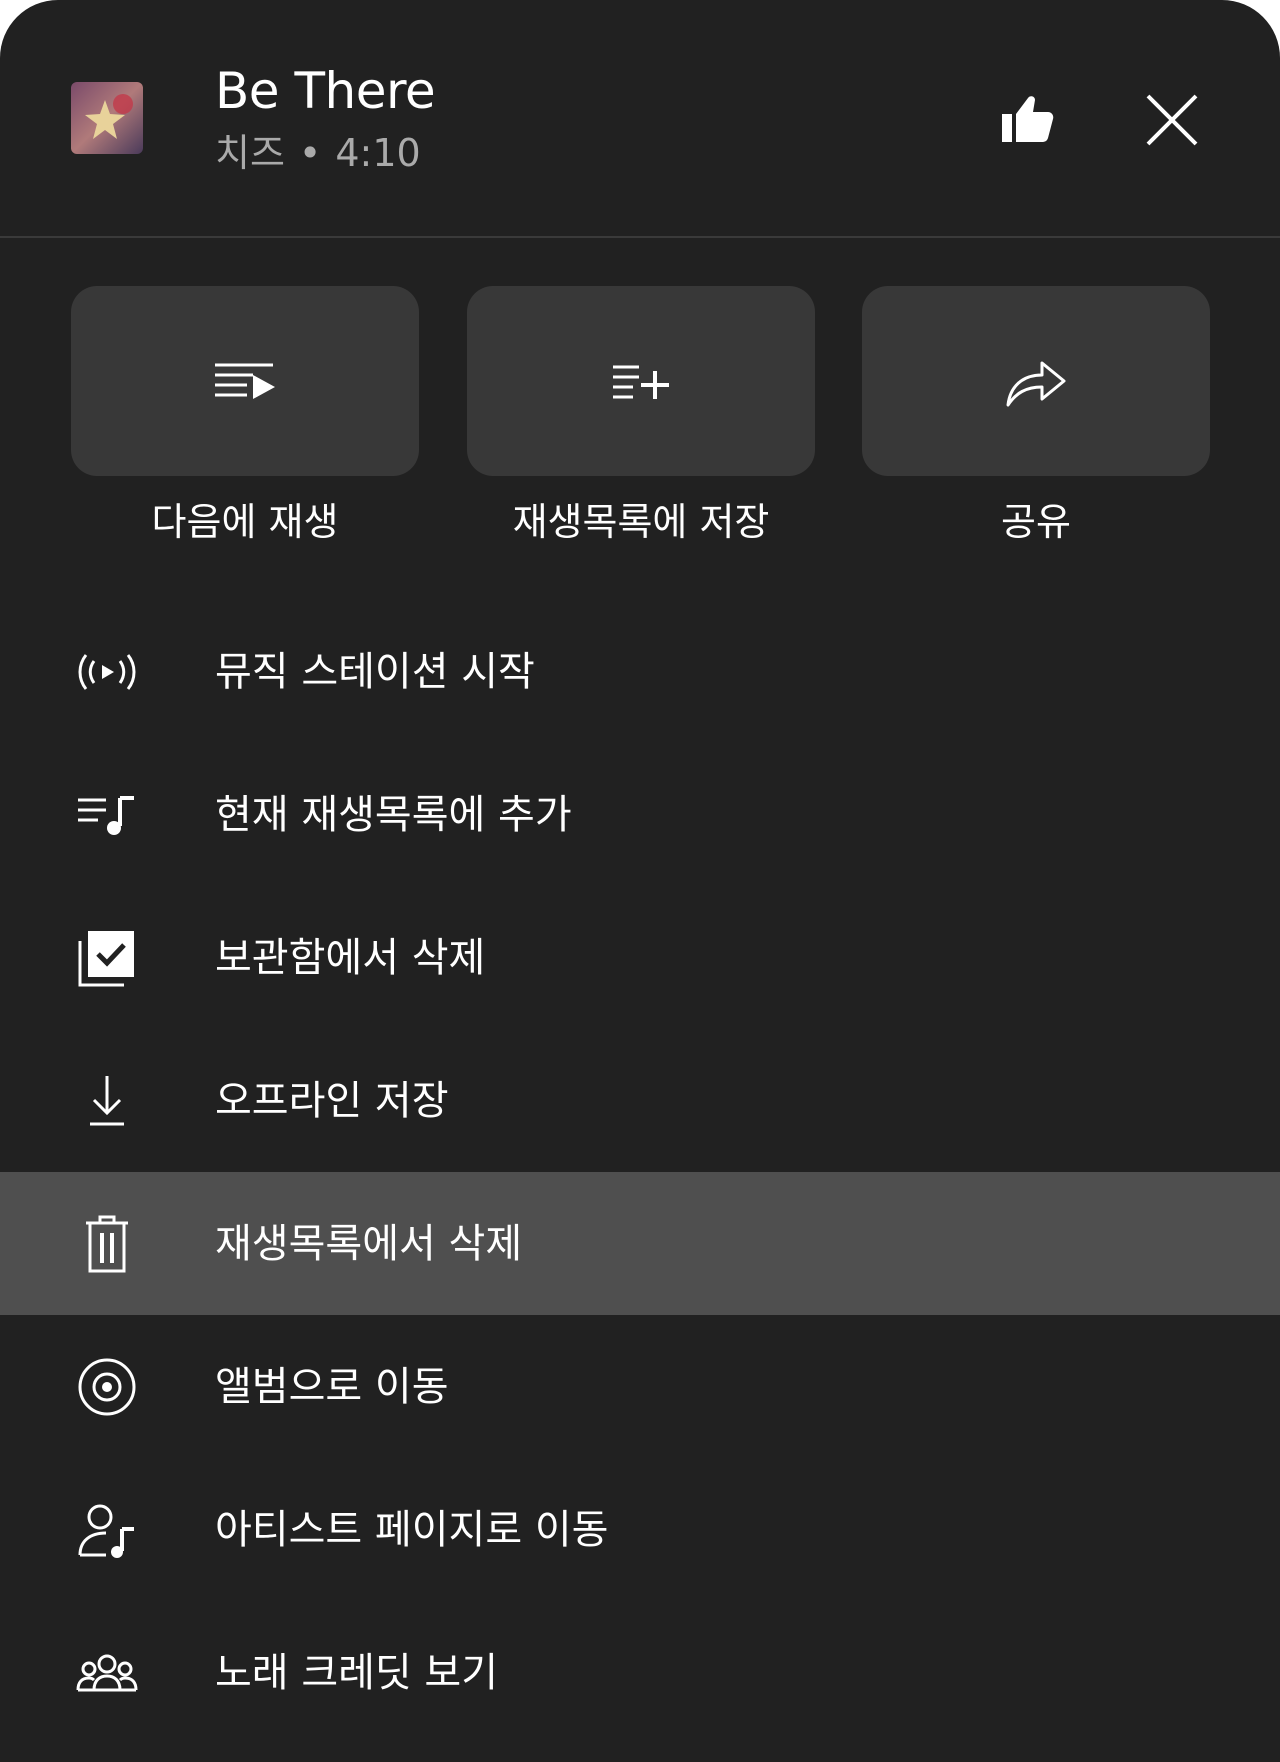  What do you see at coordinates (640, 118) in the screenshot?
I see `song-header: Be There 치즈 • 4:10` at bounding box center [640, 118].